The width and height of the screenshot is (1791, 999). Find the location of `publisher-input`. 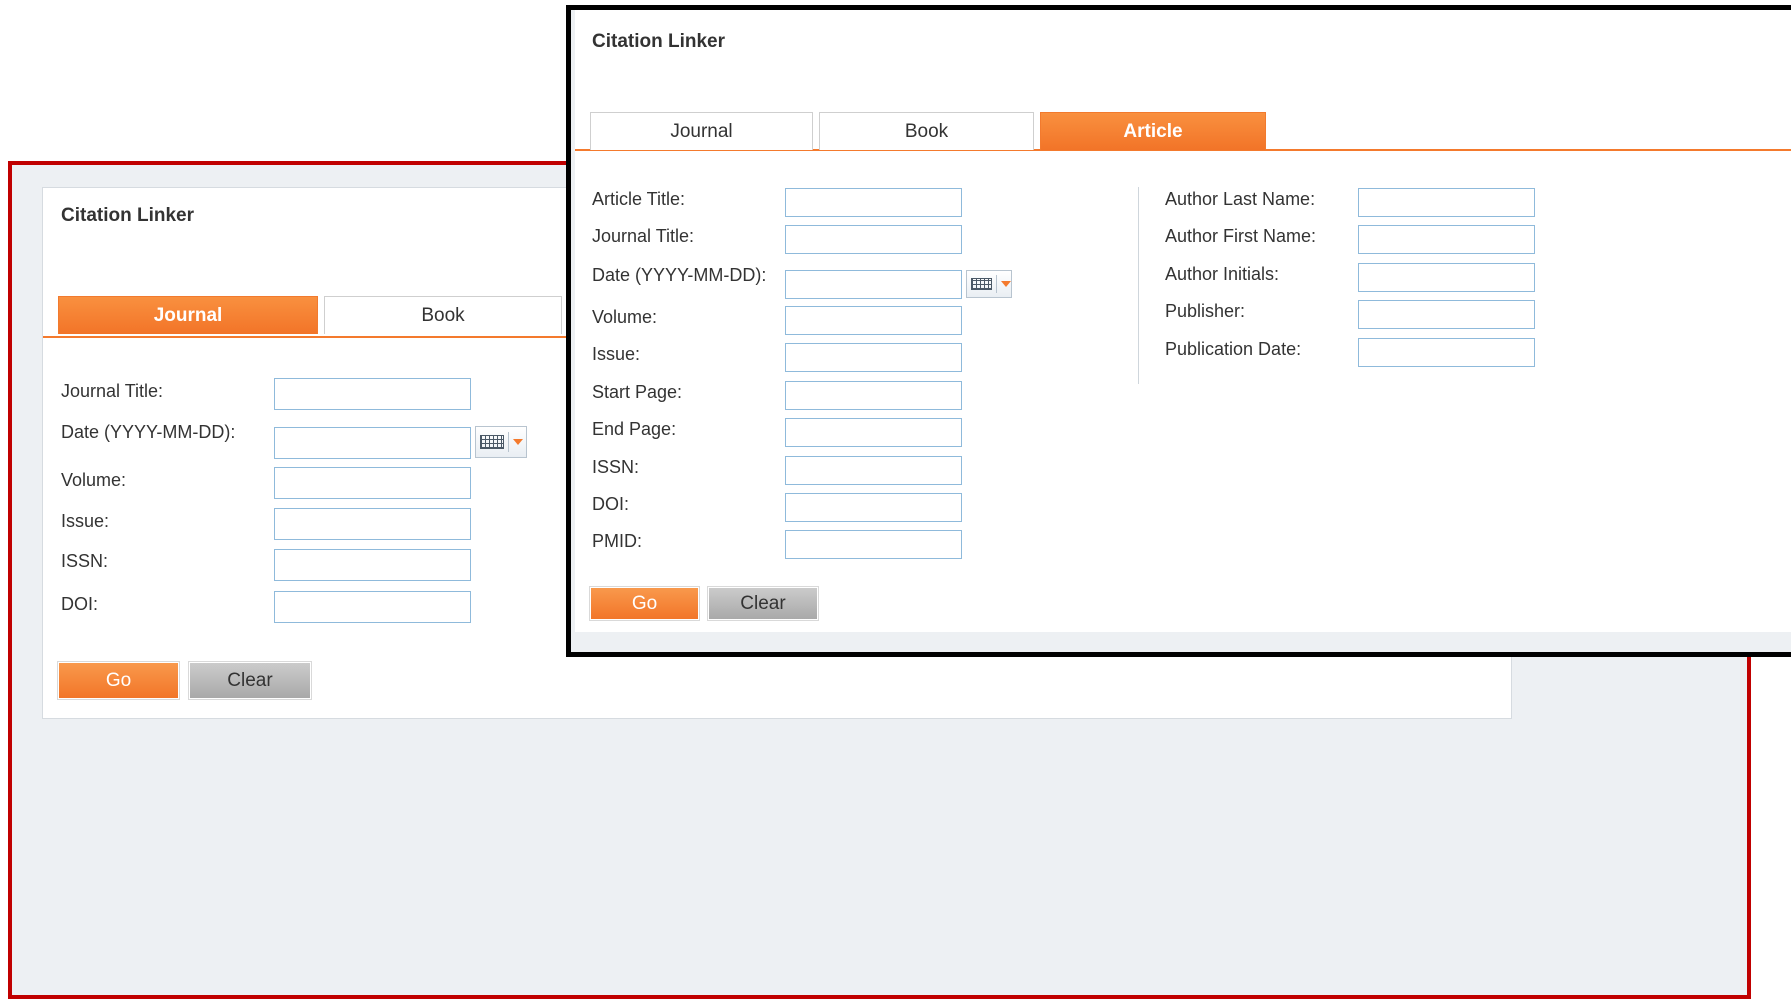

publisher-input is located at coordinates (1446, 314).